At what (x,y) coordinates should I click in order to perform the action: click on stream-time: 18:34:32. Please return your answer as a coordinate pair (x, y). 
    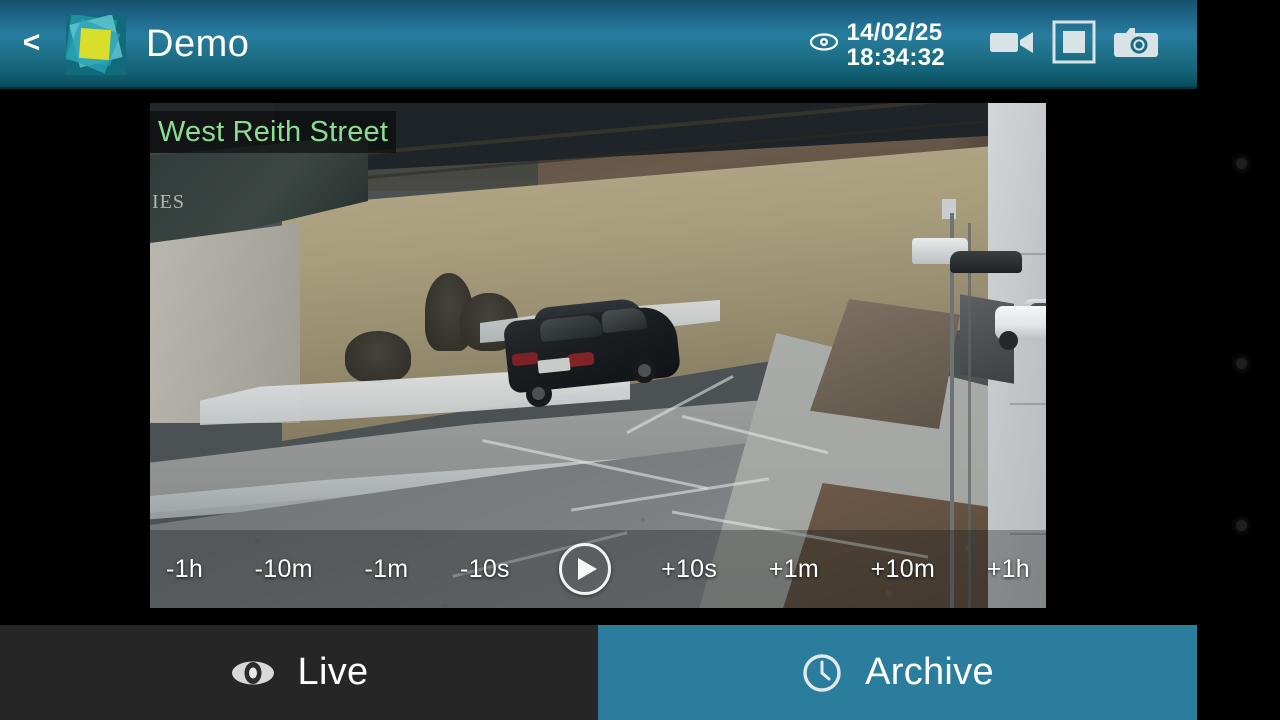
    Looking at the image, I should click on (895, 57).